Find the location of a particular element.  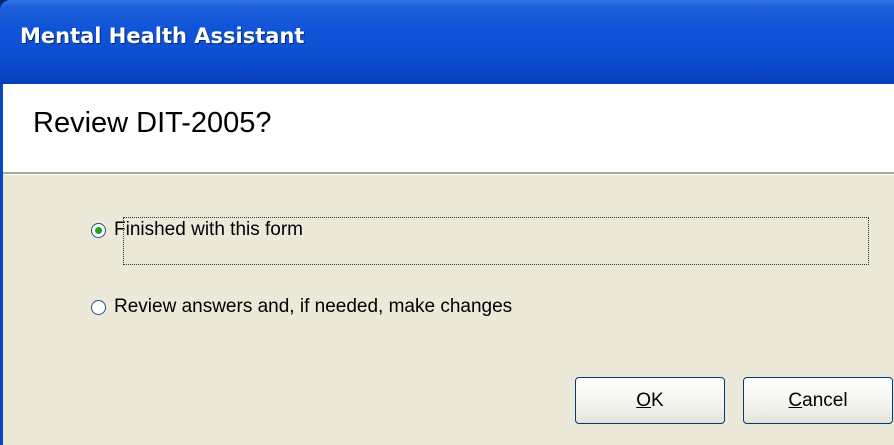

cancel-button-label: Cancel is located at coordinates (818, 400).